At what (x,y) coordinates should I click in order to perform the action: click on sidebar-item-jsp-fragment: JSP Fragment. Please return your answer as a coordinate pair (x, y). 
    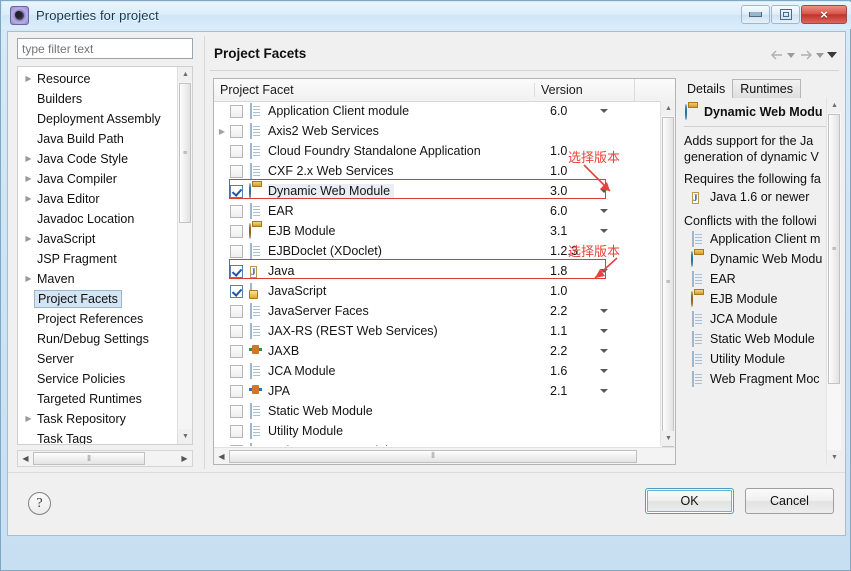
    Looking at the image, I should click on (97, 259).